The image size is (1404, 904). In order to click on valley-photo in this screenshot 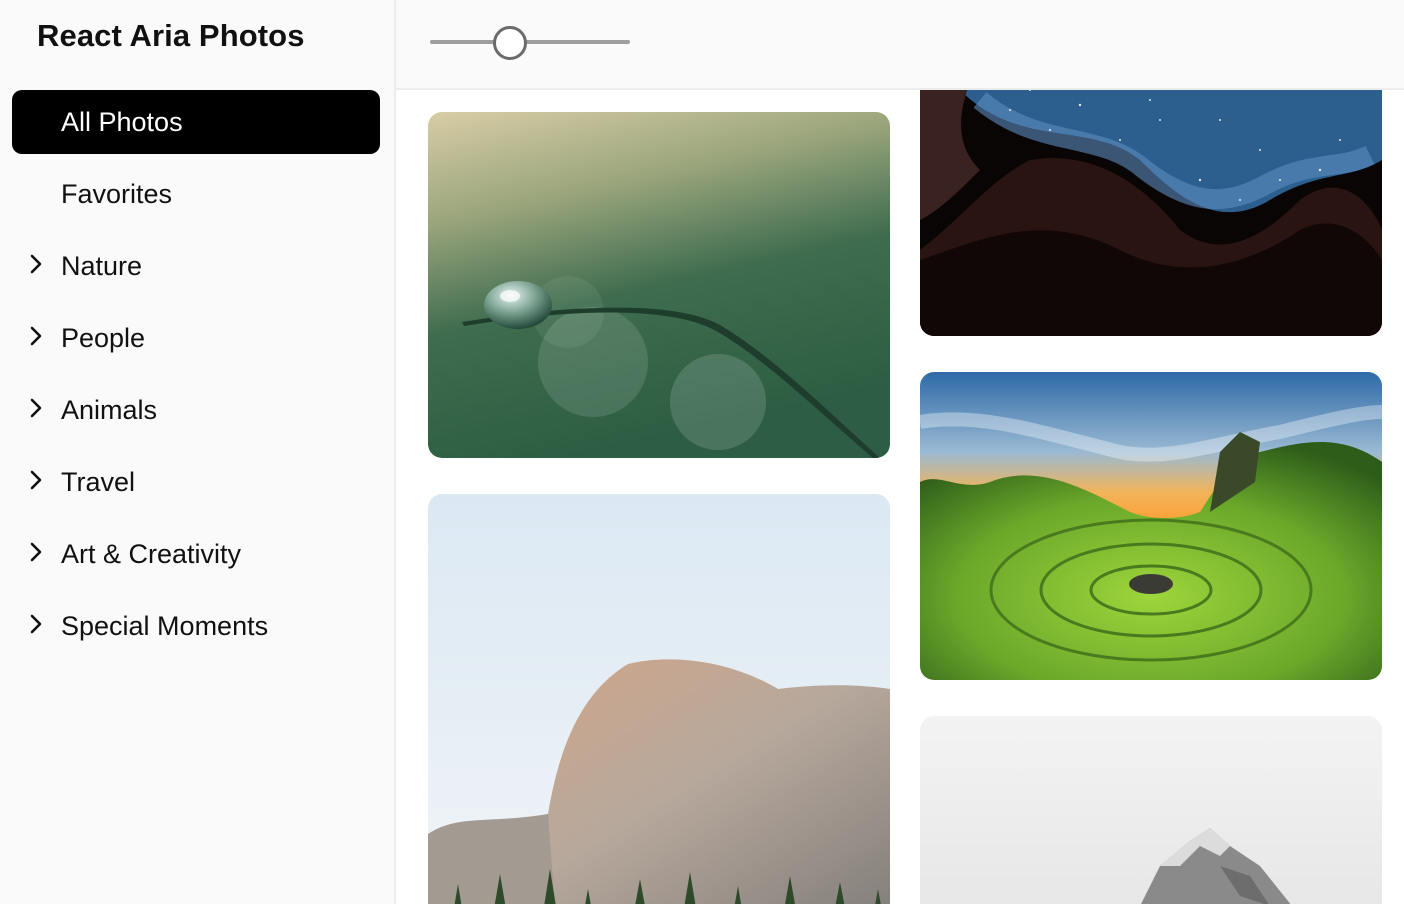, I will do `click(1151, 526)`.